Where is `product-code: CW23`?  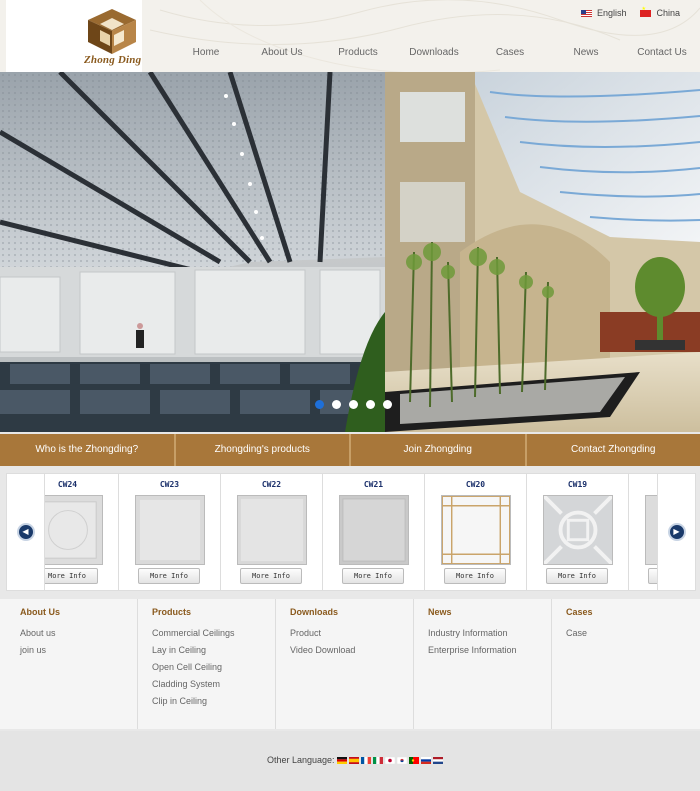
product-code: CW23 is located at coordinates (169, 484).